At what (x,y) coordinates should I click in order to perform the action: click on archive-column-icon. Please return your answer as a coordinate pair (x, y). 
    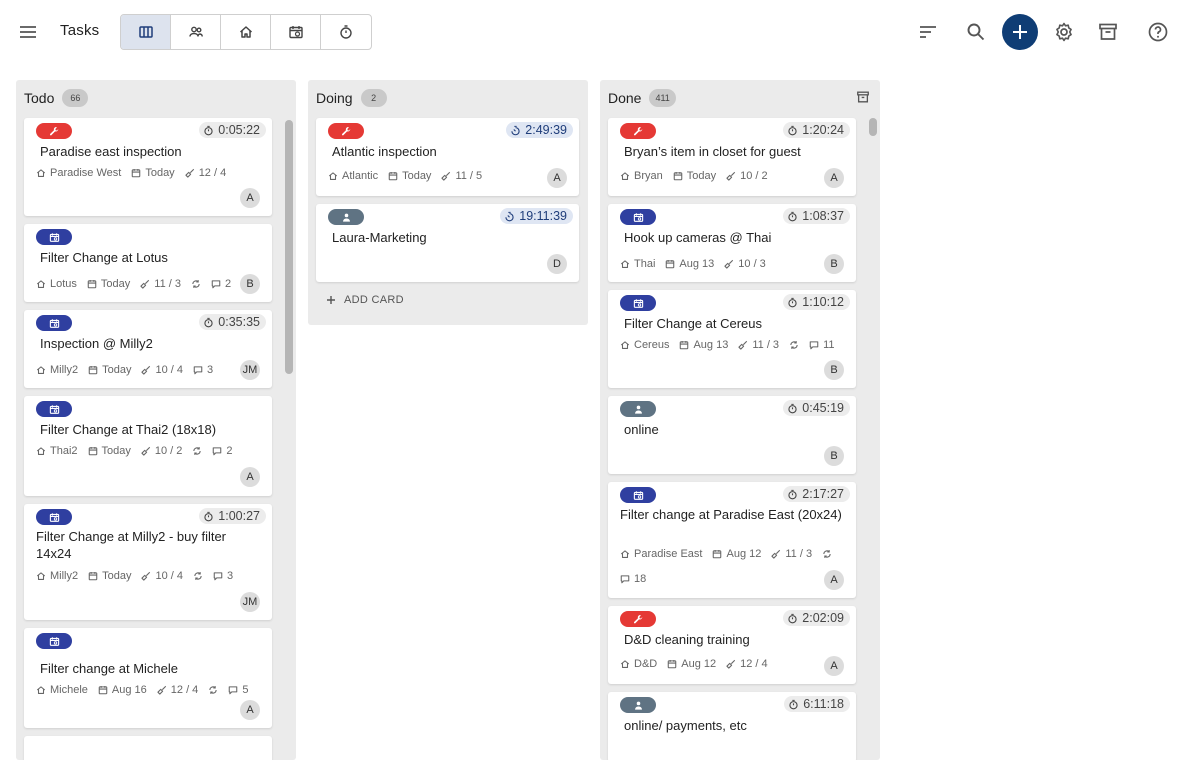
    Looking at the image, I should click on (863, 97).